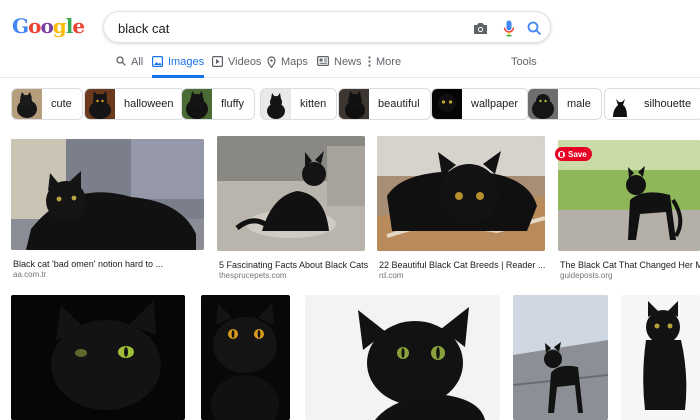 The width and height of the screenshot is (700, 420). What do you see at coordinates (399, 104) in the screenshot?
I see `chip-label: beautiful` at bounding box center [399, 104].